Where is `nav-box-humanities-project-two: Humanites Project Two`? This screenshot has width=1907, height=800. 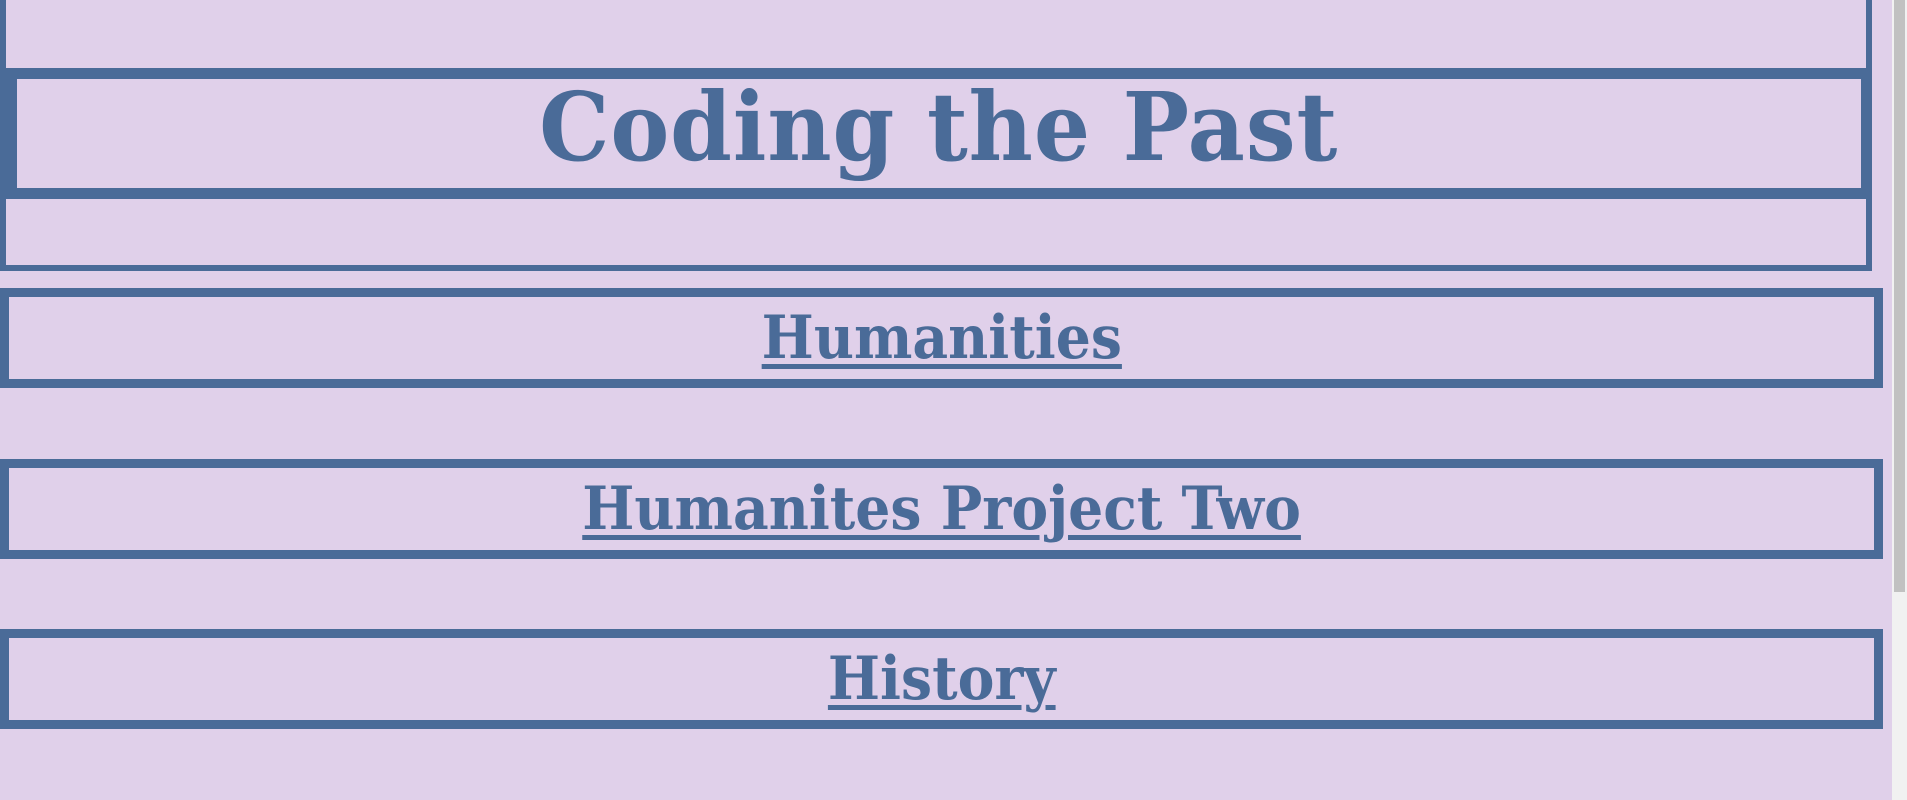
nav-box-humanities-project-two: Humanites Project Two is located at coordinates (941, 509).